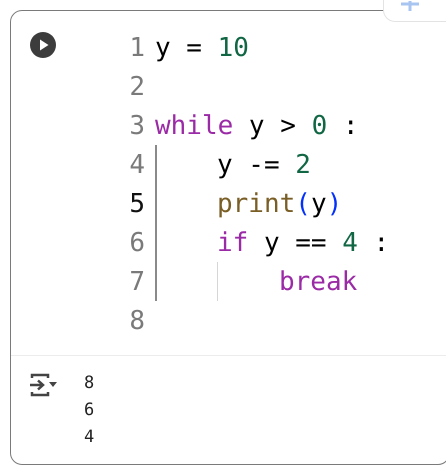  I want to click on run-button, so click(43, 45).